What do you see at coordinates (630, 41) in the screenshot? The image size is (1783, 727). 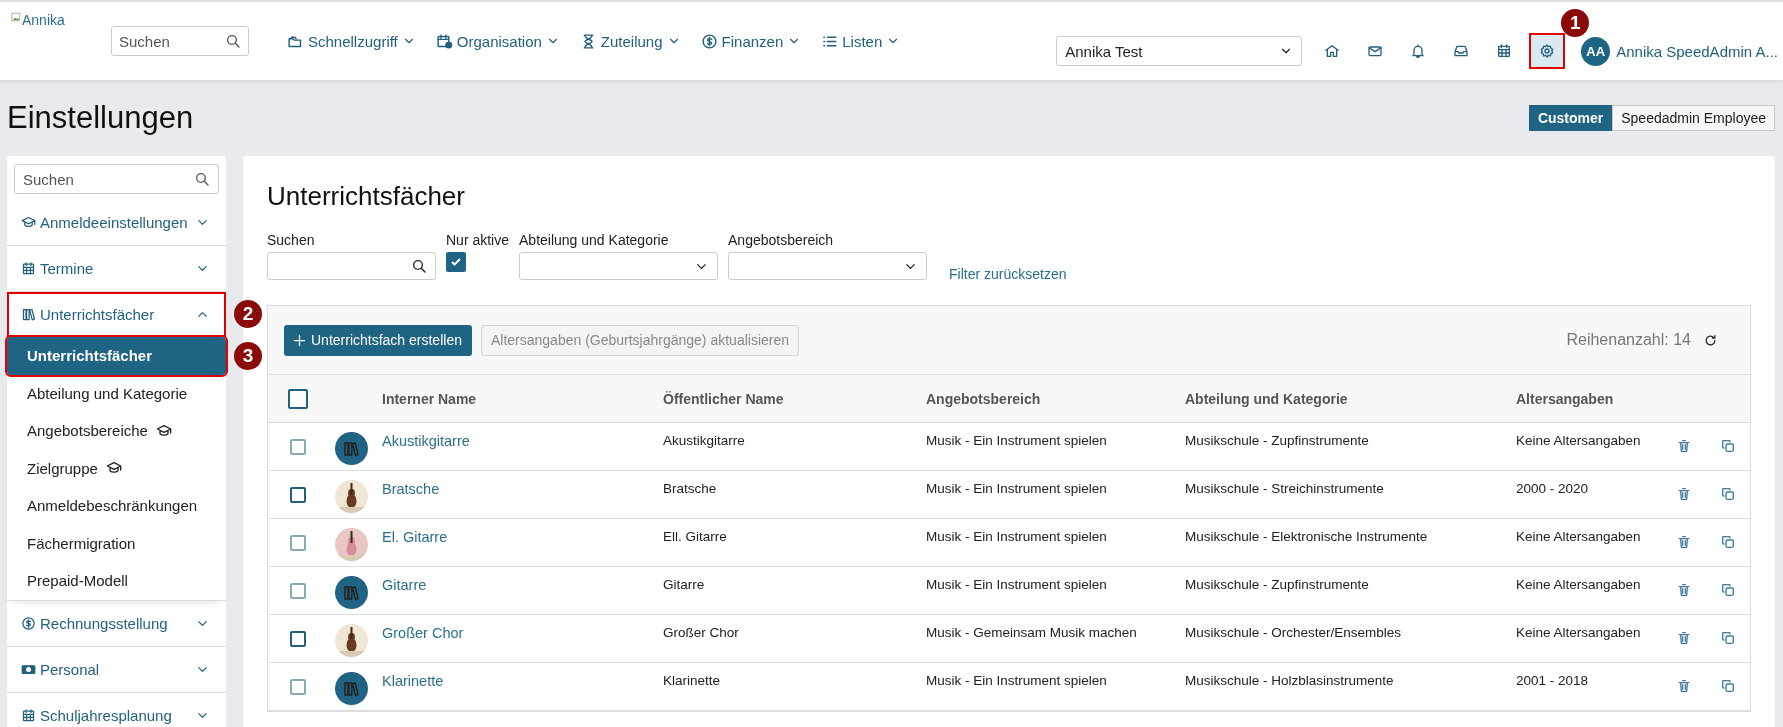 I see `nav-menu: Zuteilung` at bounding box center [630, 41].